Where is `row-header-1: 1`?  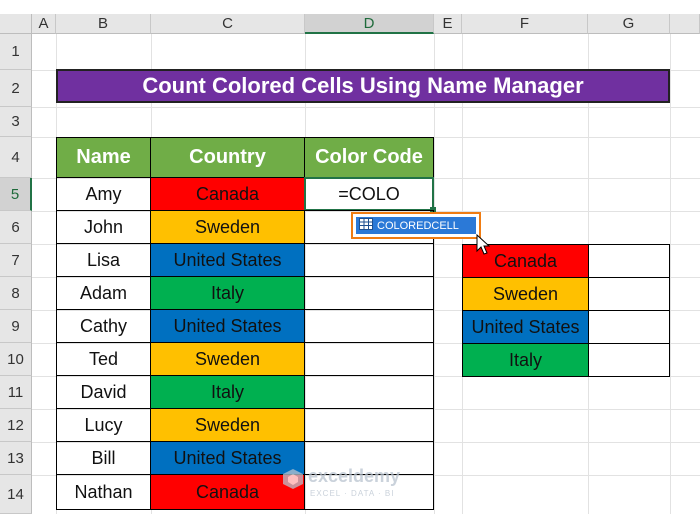
row-header-1: 1 is located at coordinates (16, 52).